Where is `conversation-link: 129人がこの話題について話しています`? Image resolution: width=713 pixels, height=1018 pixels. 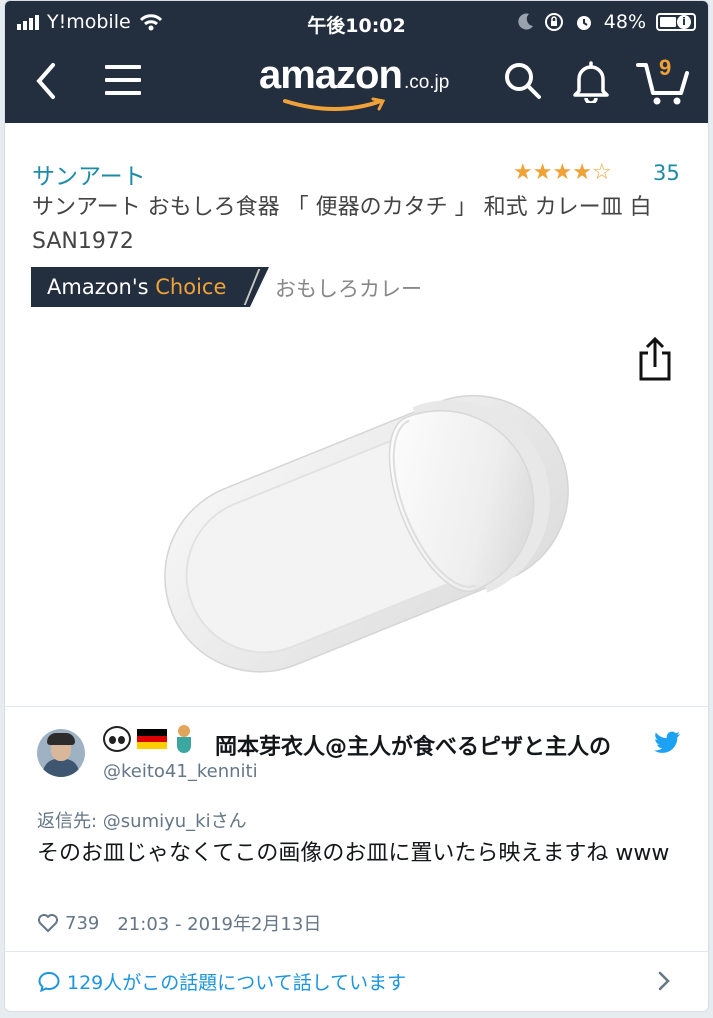
conversation-link: 129人がこの話題について話しています is located at coordinates (356, 981).